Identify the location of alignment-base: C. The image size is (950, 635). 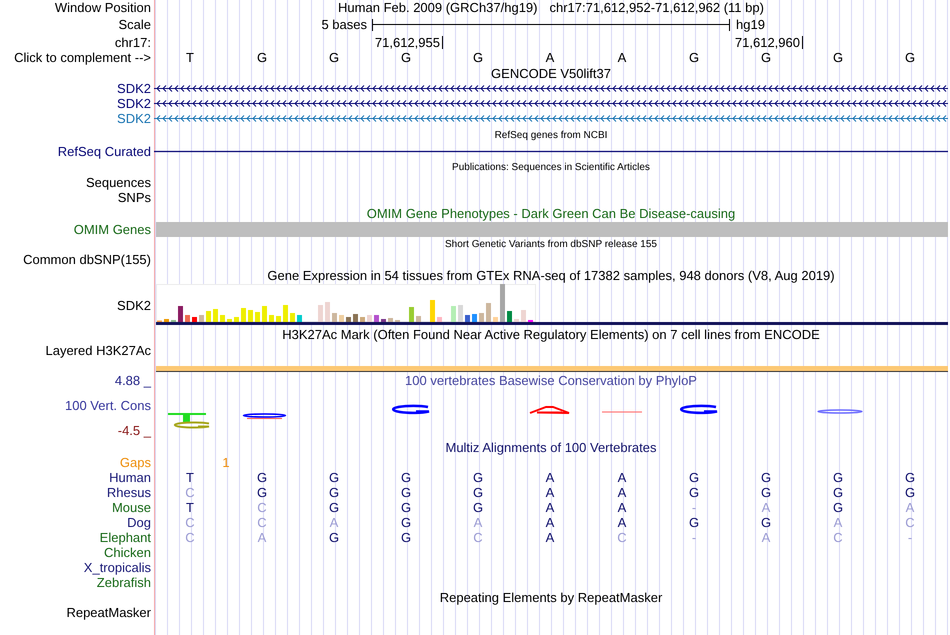
(478, 537).